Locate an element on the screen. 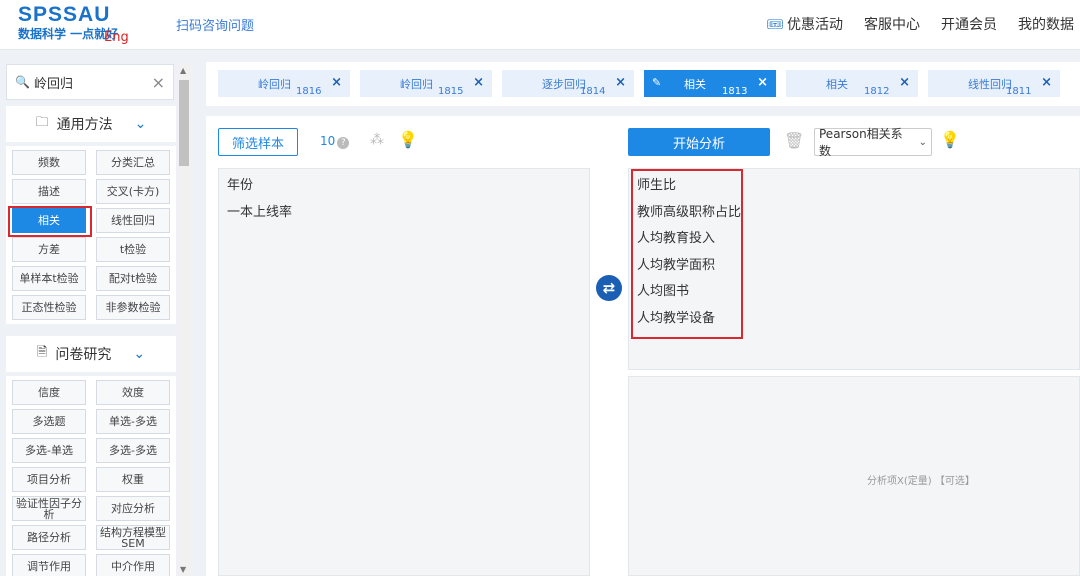  analysis-tab: 逐步回归 1814 × is located at coordinates (568, 83).